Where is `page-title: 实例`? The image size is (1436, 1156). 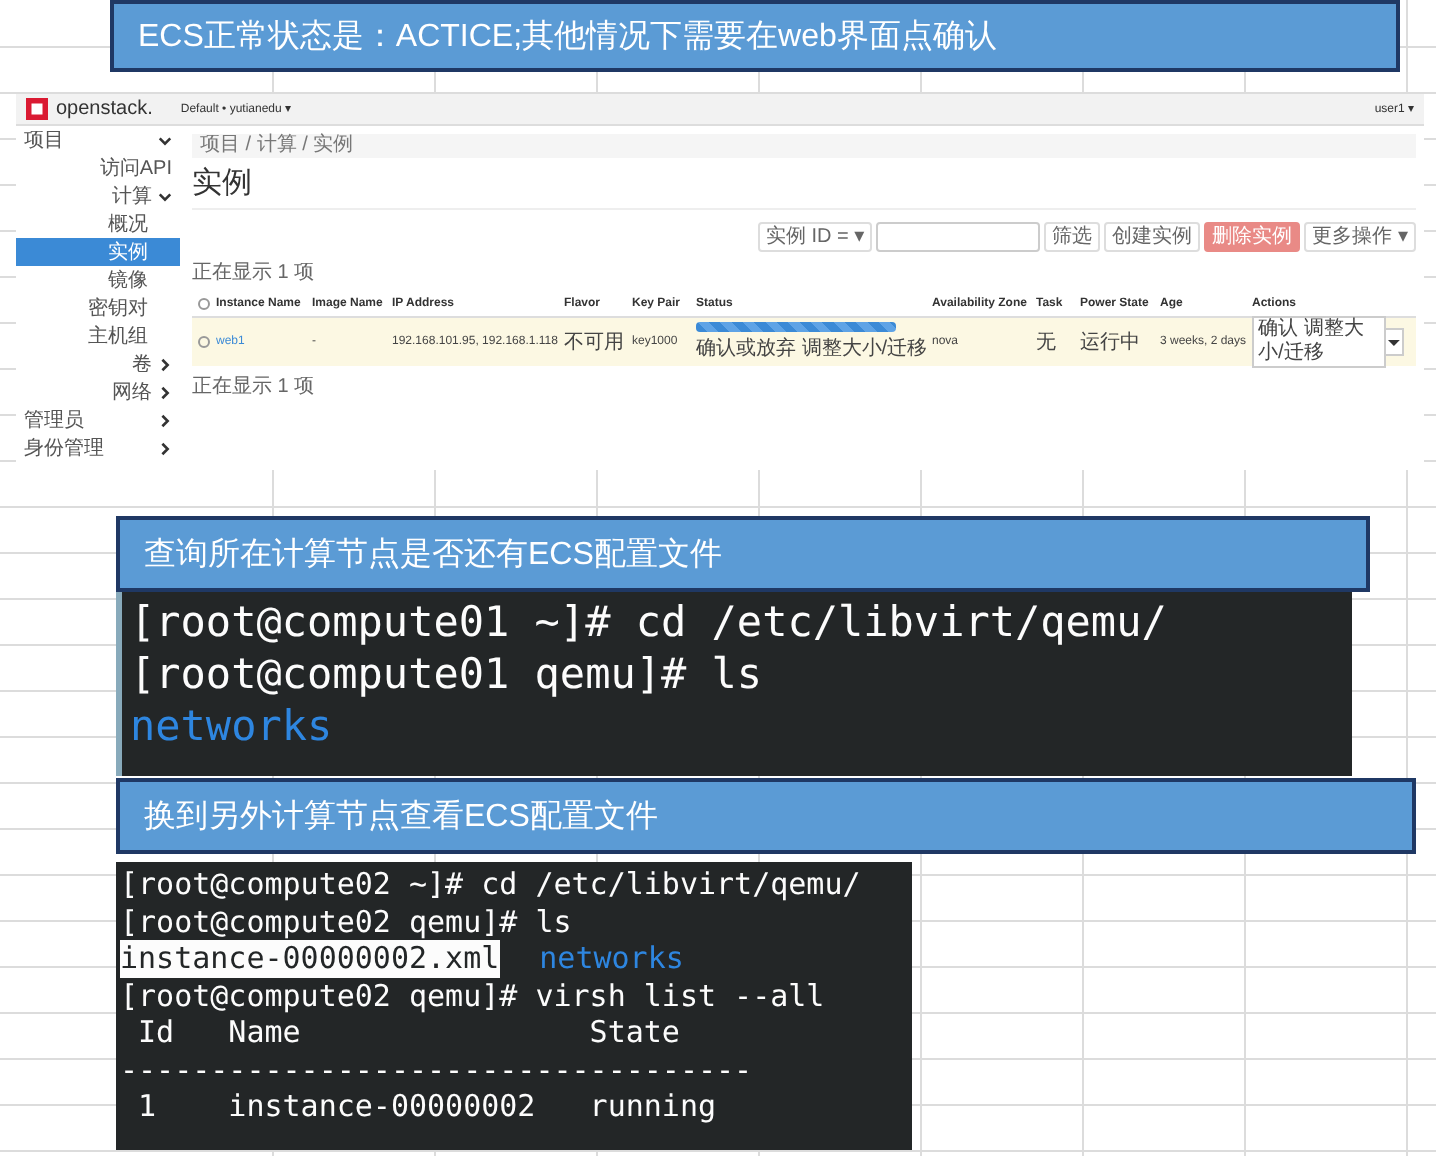
page-title: 实例 is located at coordinates (804, 184).